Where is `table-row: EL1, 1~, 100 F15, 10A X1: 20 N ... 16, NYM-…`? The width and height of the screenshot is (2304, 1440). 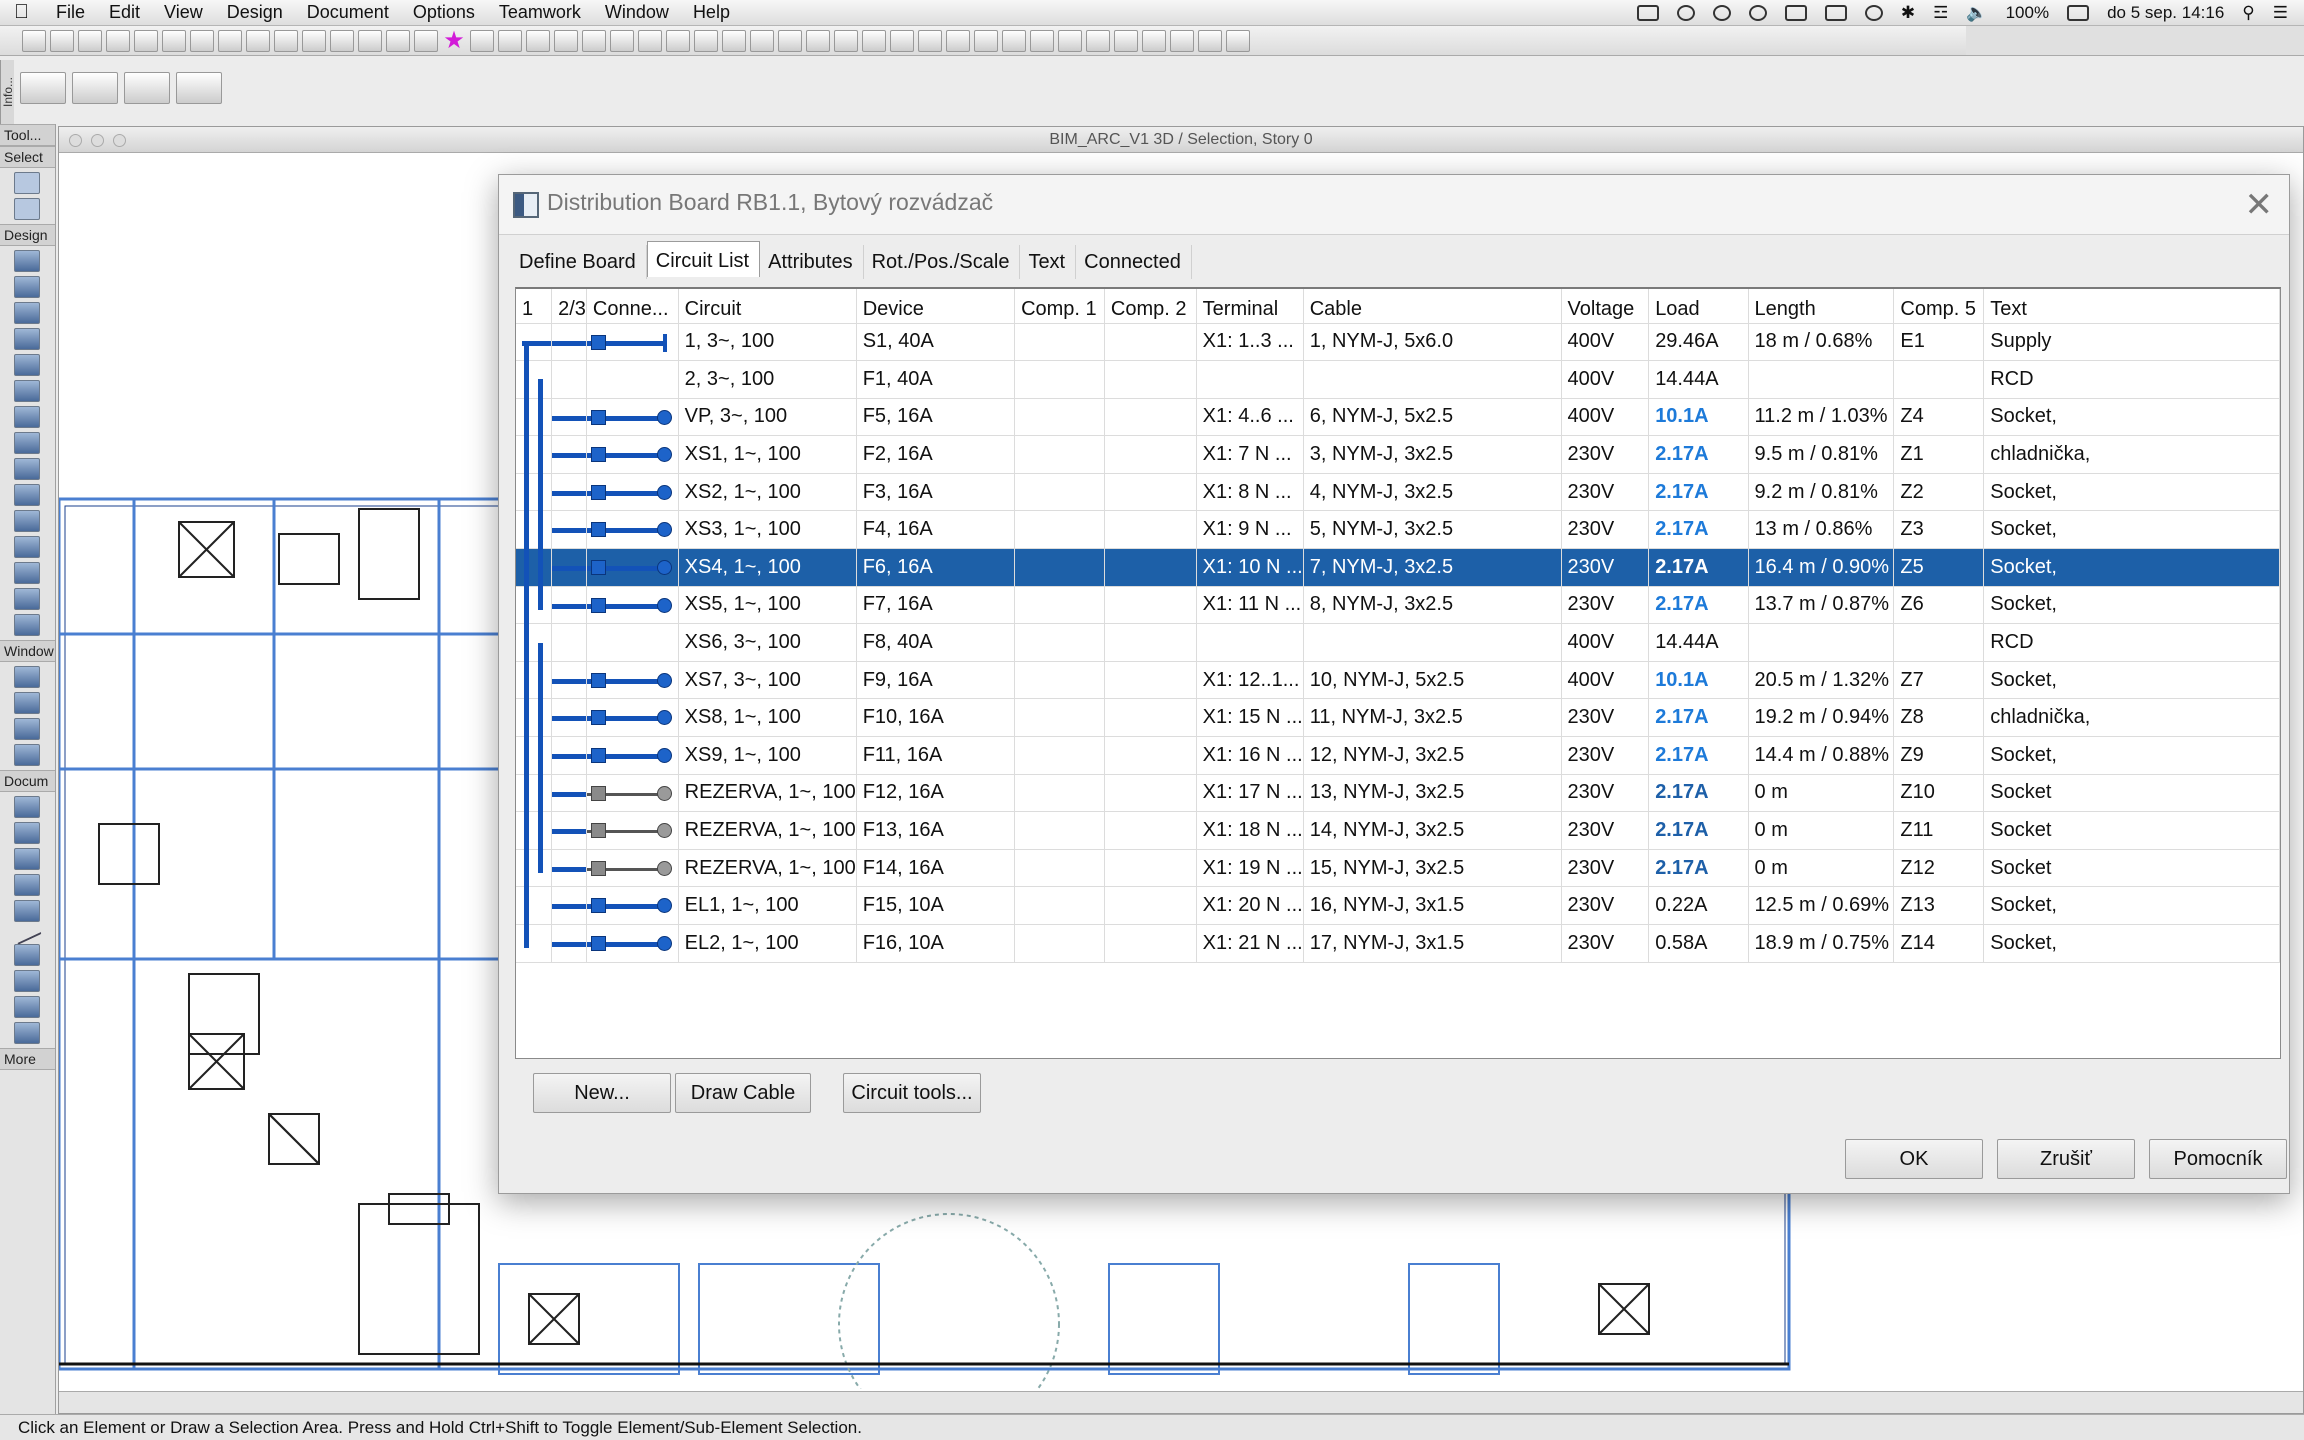
table-row: EL1, 1~, 100 F15, 10A X1: 20 N ... 16, NYM-… is located at coordinates (1398, 905).